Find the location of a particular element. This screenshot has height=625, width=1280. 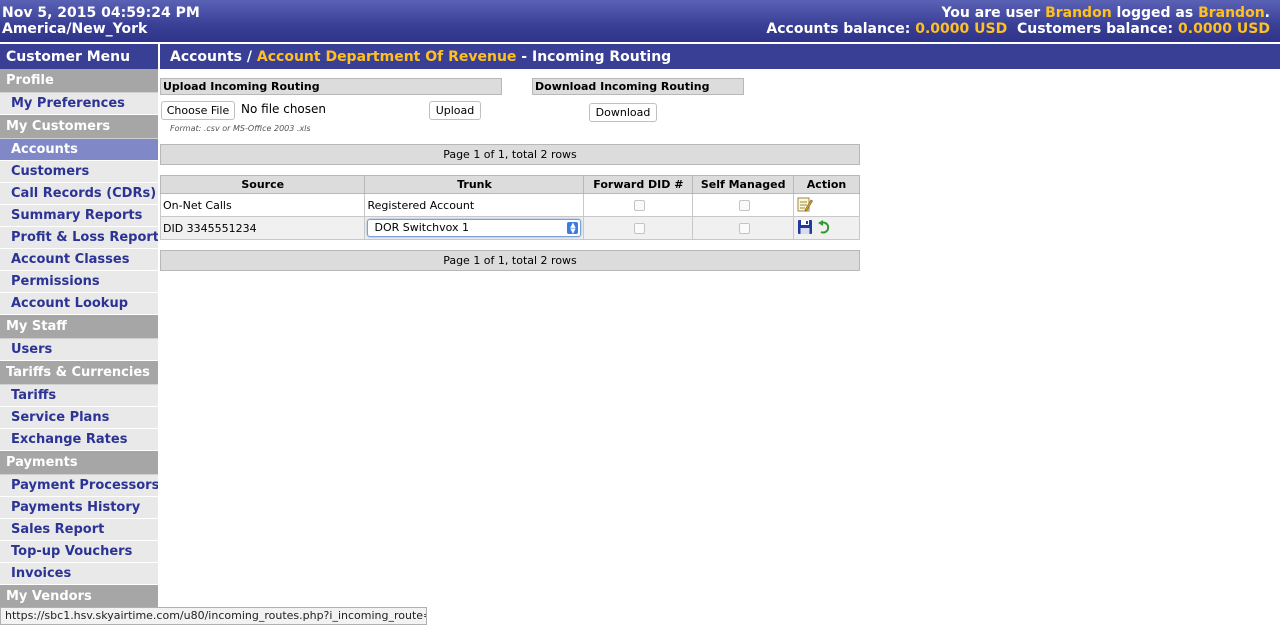

breadcrumb-account-link: Account Department Of Revenue is located at coordinates (387, 57).